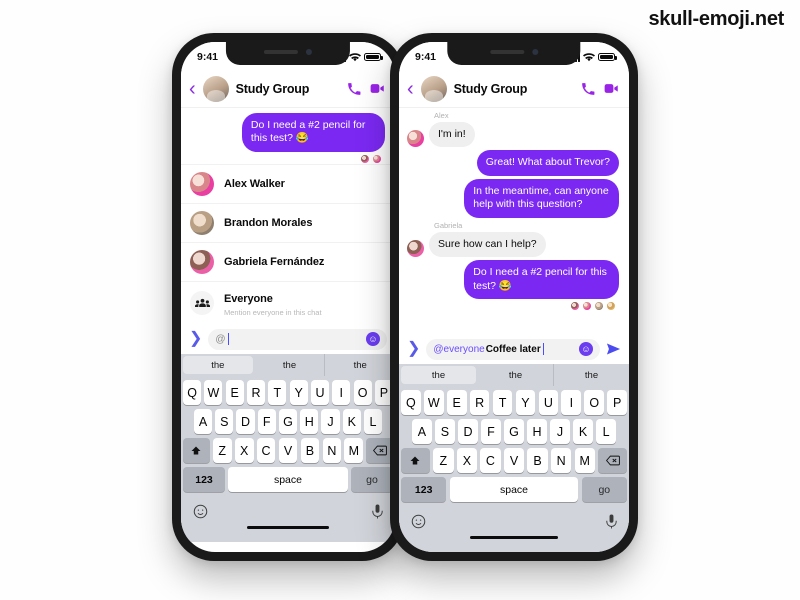 This screenshot has height=600, width=800. I want to click on message-bubble-incoming: I'm in!, so click(452, 135).